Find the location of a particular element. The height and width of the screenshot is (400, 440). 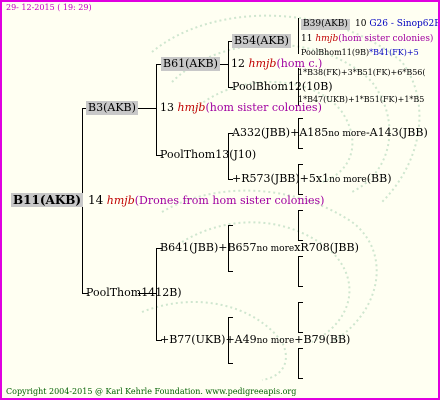

node-poolbhom12: PoolBhom12(10B) is located at coordinates (282, 87).